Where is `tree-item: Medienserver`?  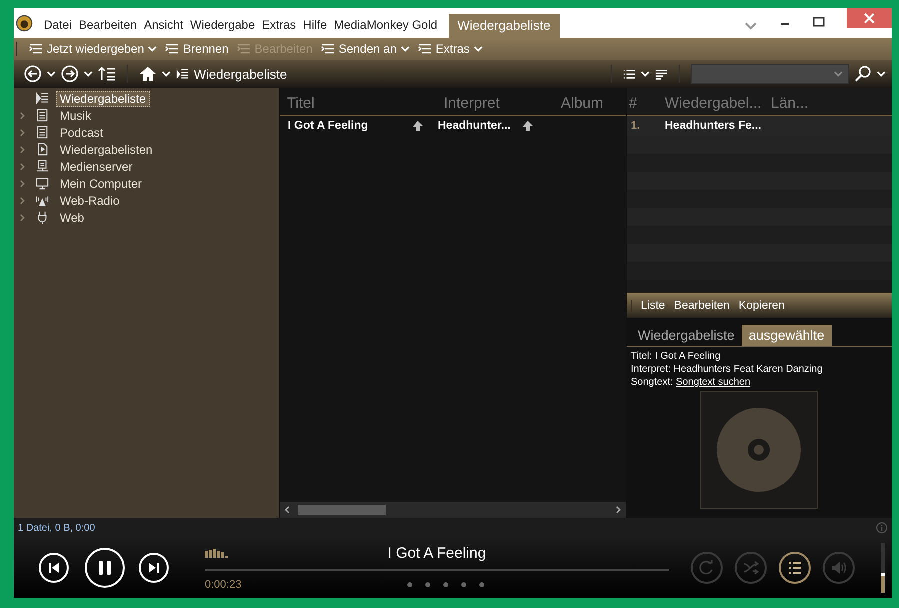 tree-item: Medienserver is located at coordinates (96, 166).